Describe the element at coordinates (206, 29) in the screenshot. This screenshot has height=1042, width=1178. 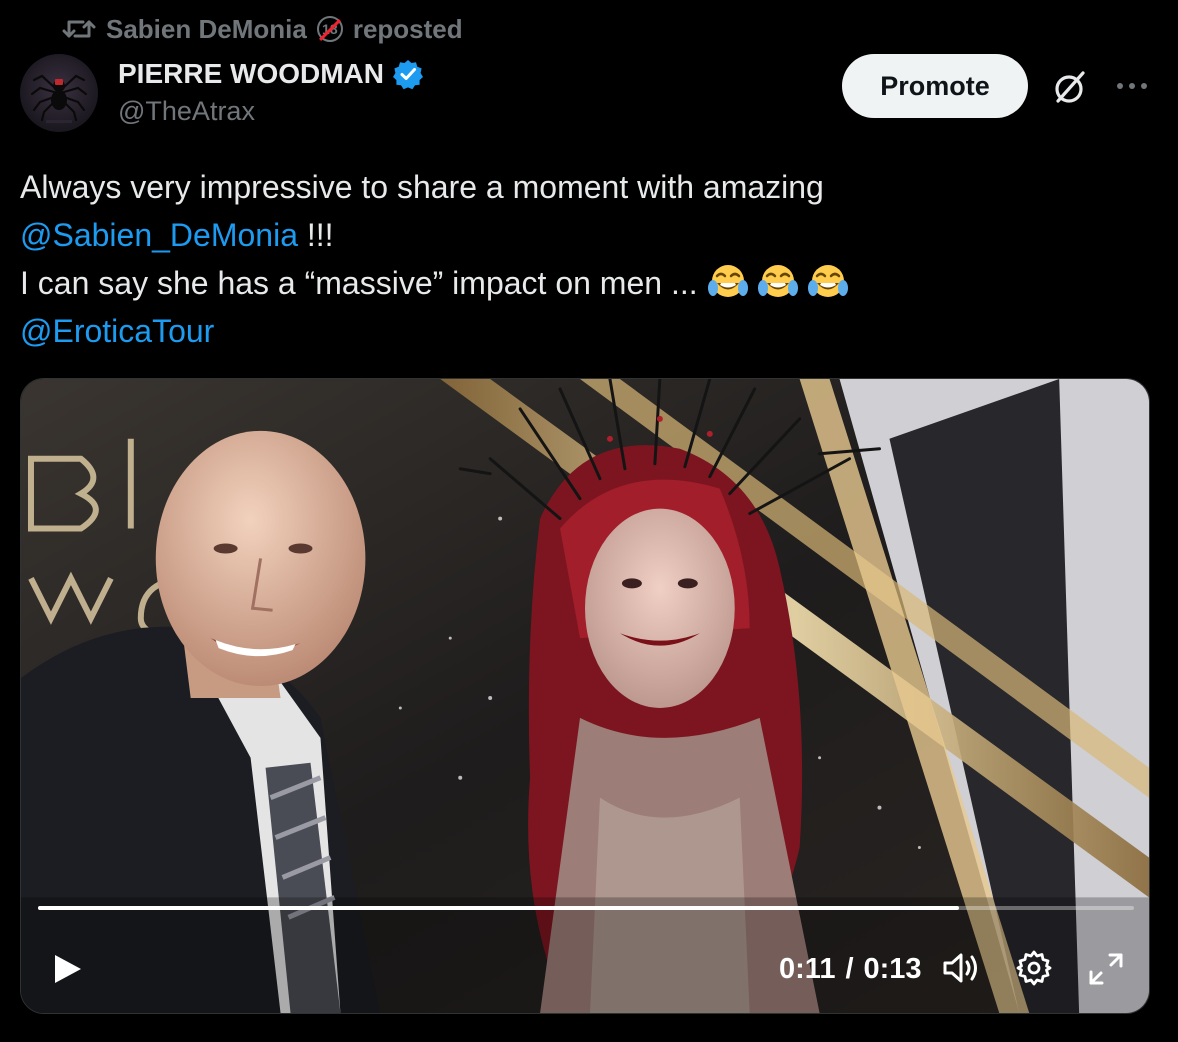
I see `reposter-name: Sabien DeMonia` at that location.